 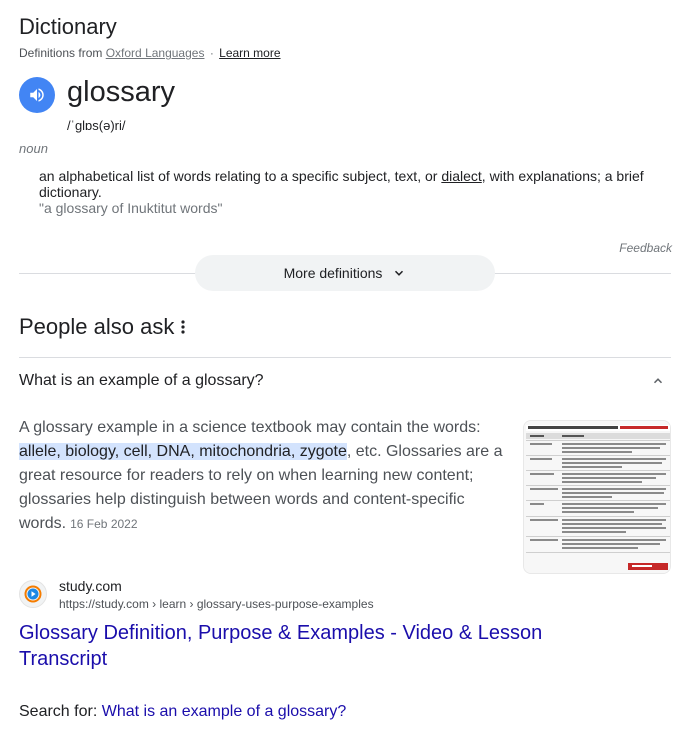 I want to click on pronunciation-button, so click(x=37, y=95).